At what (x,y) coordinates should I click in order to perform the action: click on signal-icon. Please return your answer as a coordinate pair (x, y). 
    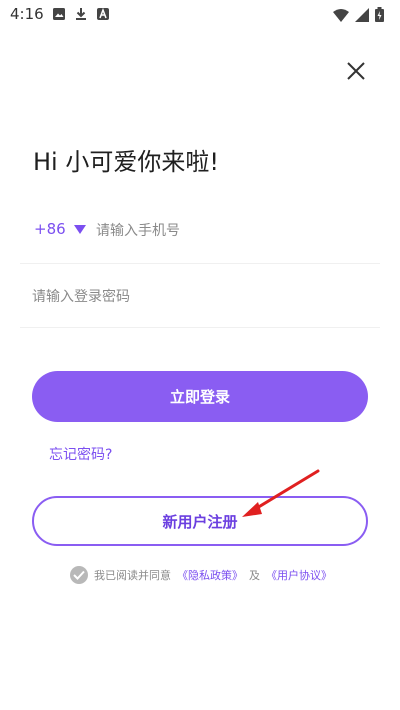
    Looking at the image, I should click on (362, 14).